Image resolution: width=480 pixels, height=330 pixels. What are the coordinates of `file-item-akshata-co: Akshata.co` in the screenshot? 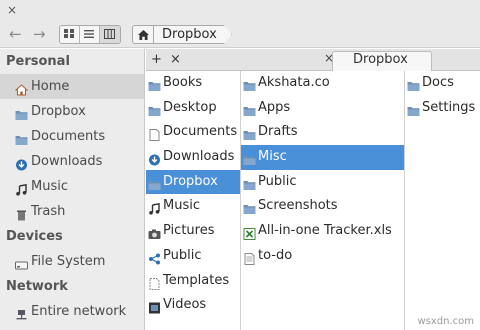 It's located at (322, 83).